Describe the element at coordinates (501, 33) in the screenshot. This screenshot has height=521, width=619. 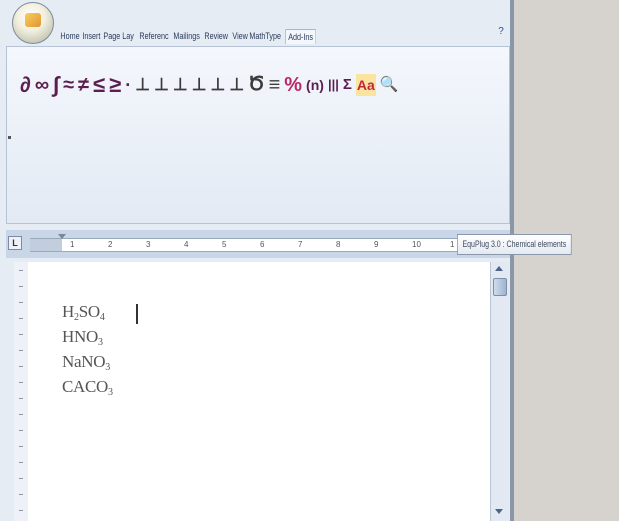
I see `help-icon: ?` at that location.